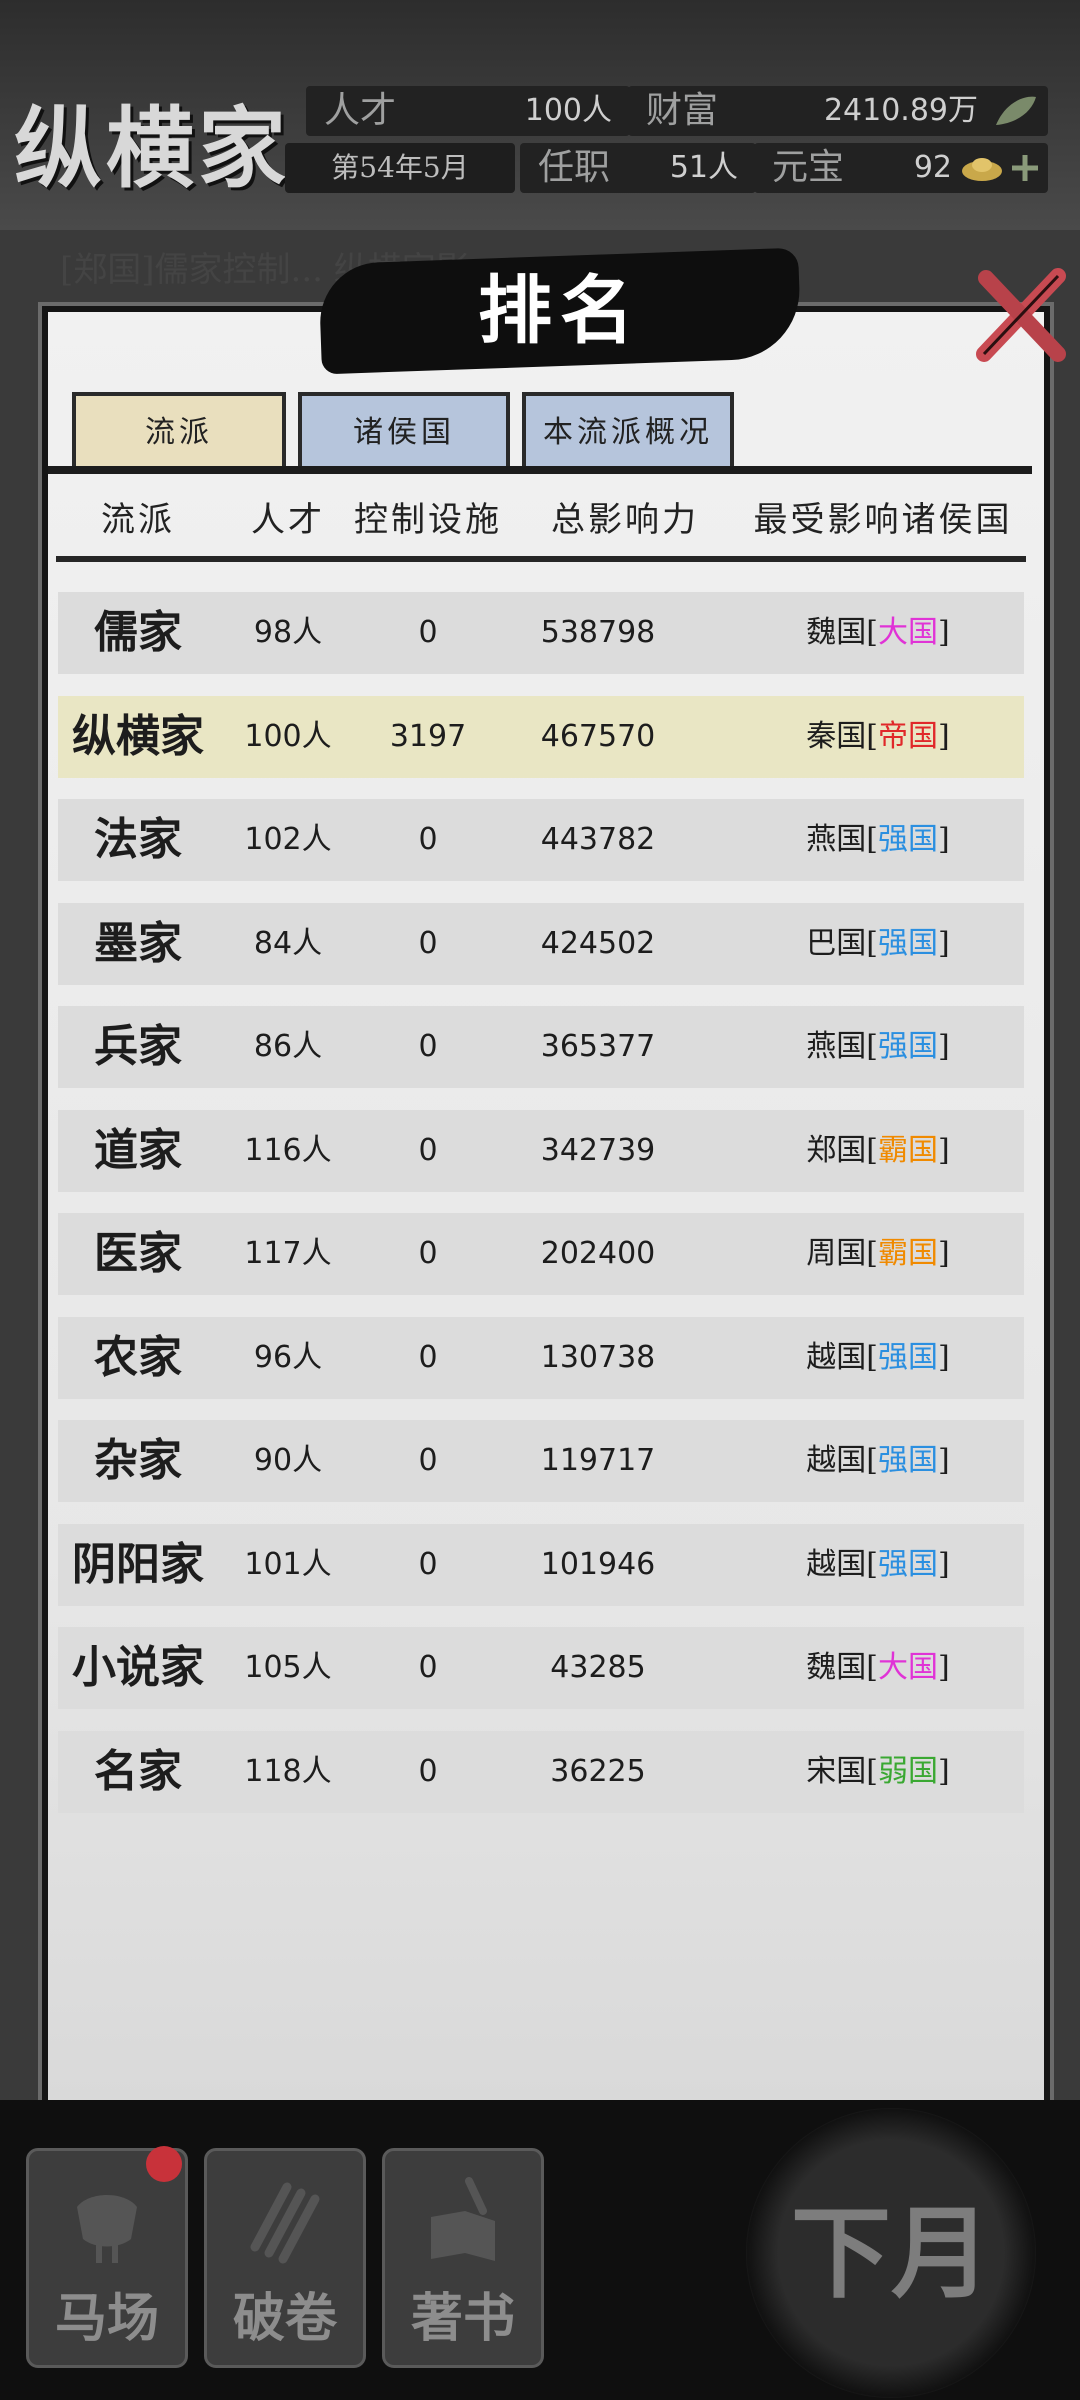 This screenshot has height=2400, width=1080. Describe the element at coordinates (598, 1564) in the screenshot. I see `influence-value: 101946` at that location.